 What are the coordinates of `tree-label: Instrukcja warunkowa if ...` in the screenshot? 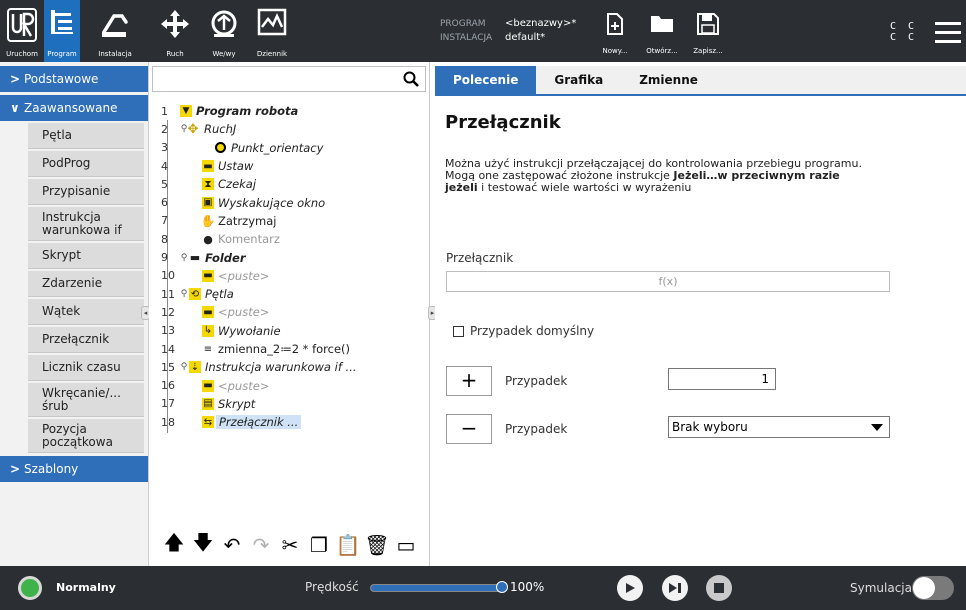 It's located at (281, 367).